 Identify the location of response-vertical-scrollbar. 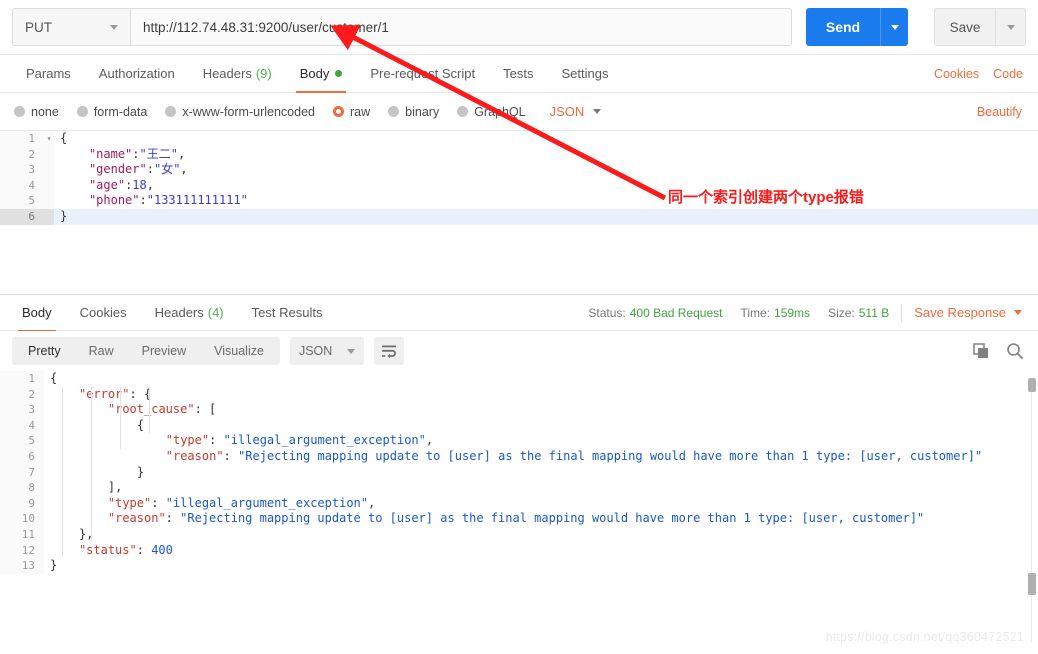
(1032, 514).